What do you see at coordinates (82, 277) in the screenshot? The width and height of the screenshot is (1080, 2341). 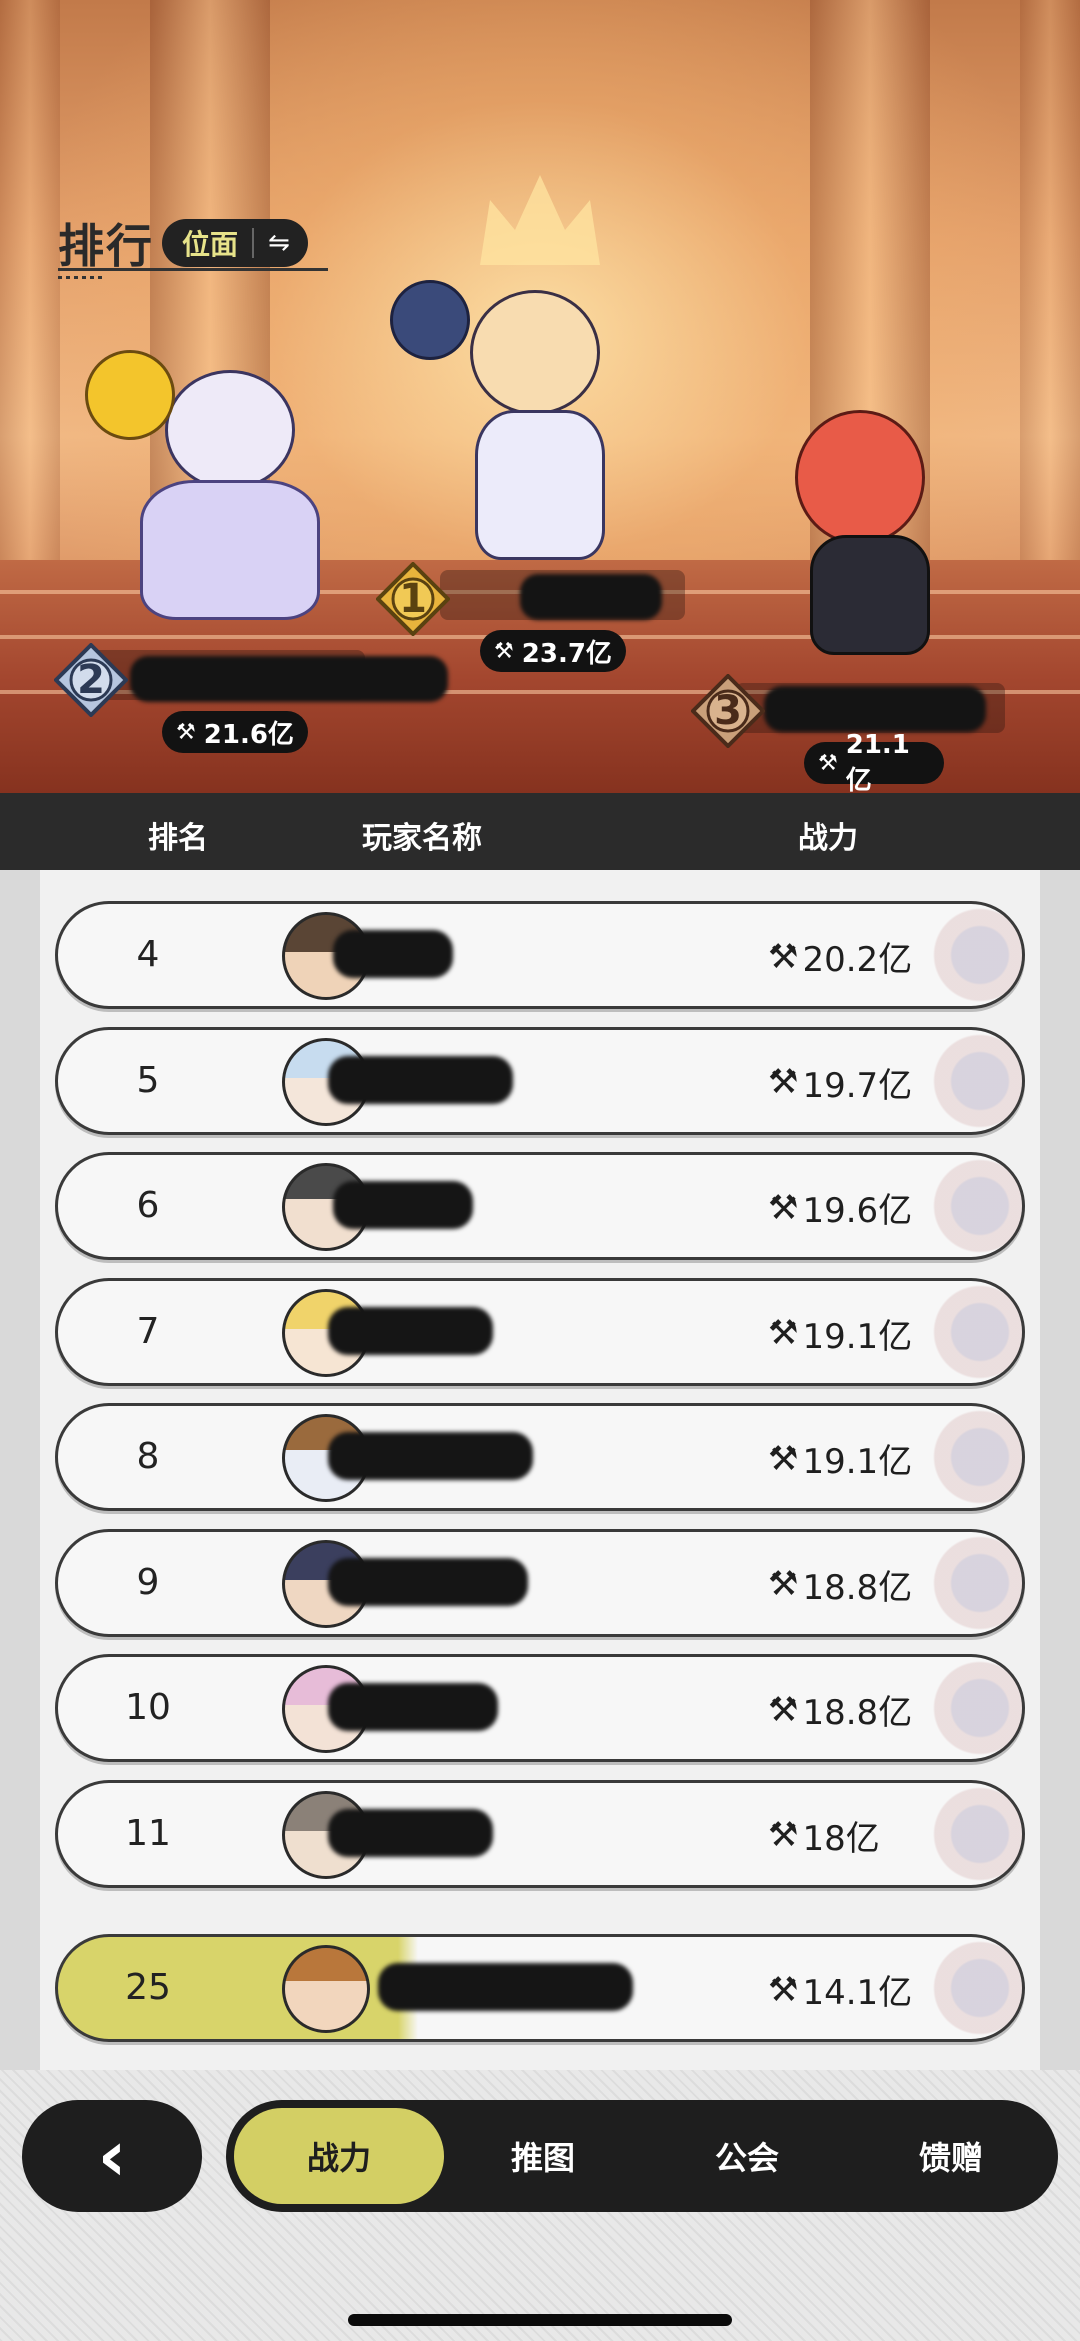 I see `title-dots` at bounding box center [82, 277].